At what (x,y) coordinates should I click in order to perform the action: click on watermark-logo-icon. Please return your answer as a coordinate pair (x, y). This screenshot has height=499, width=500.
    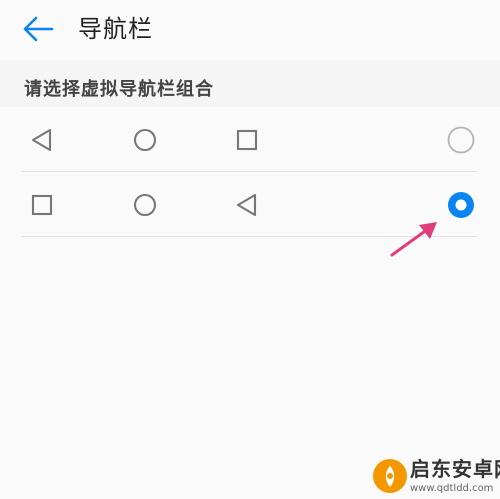
    Looking at the image, I should click on (390, 476).